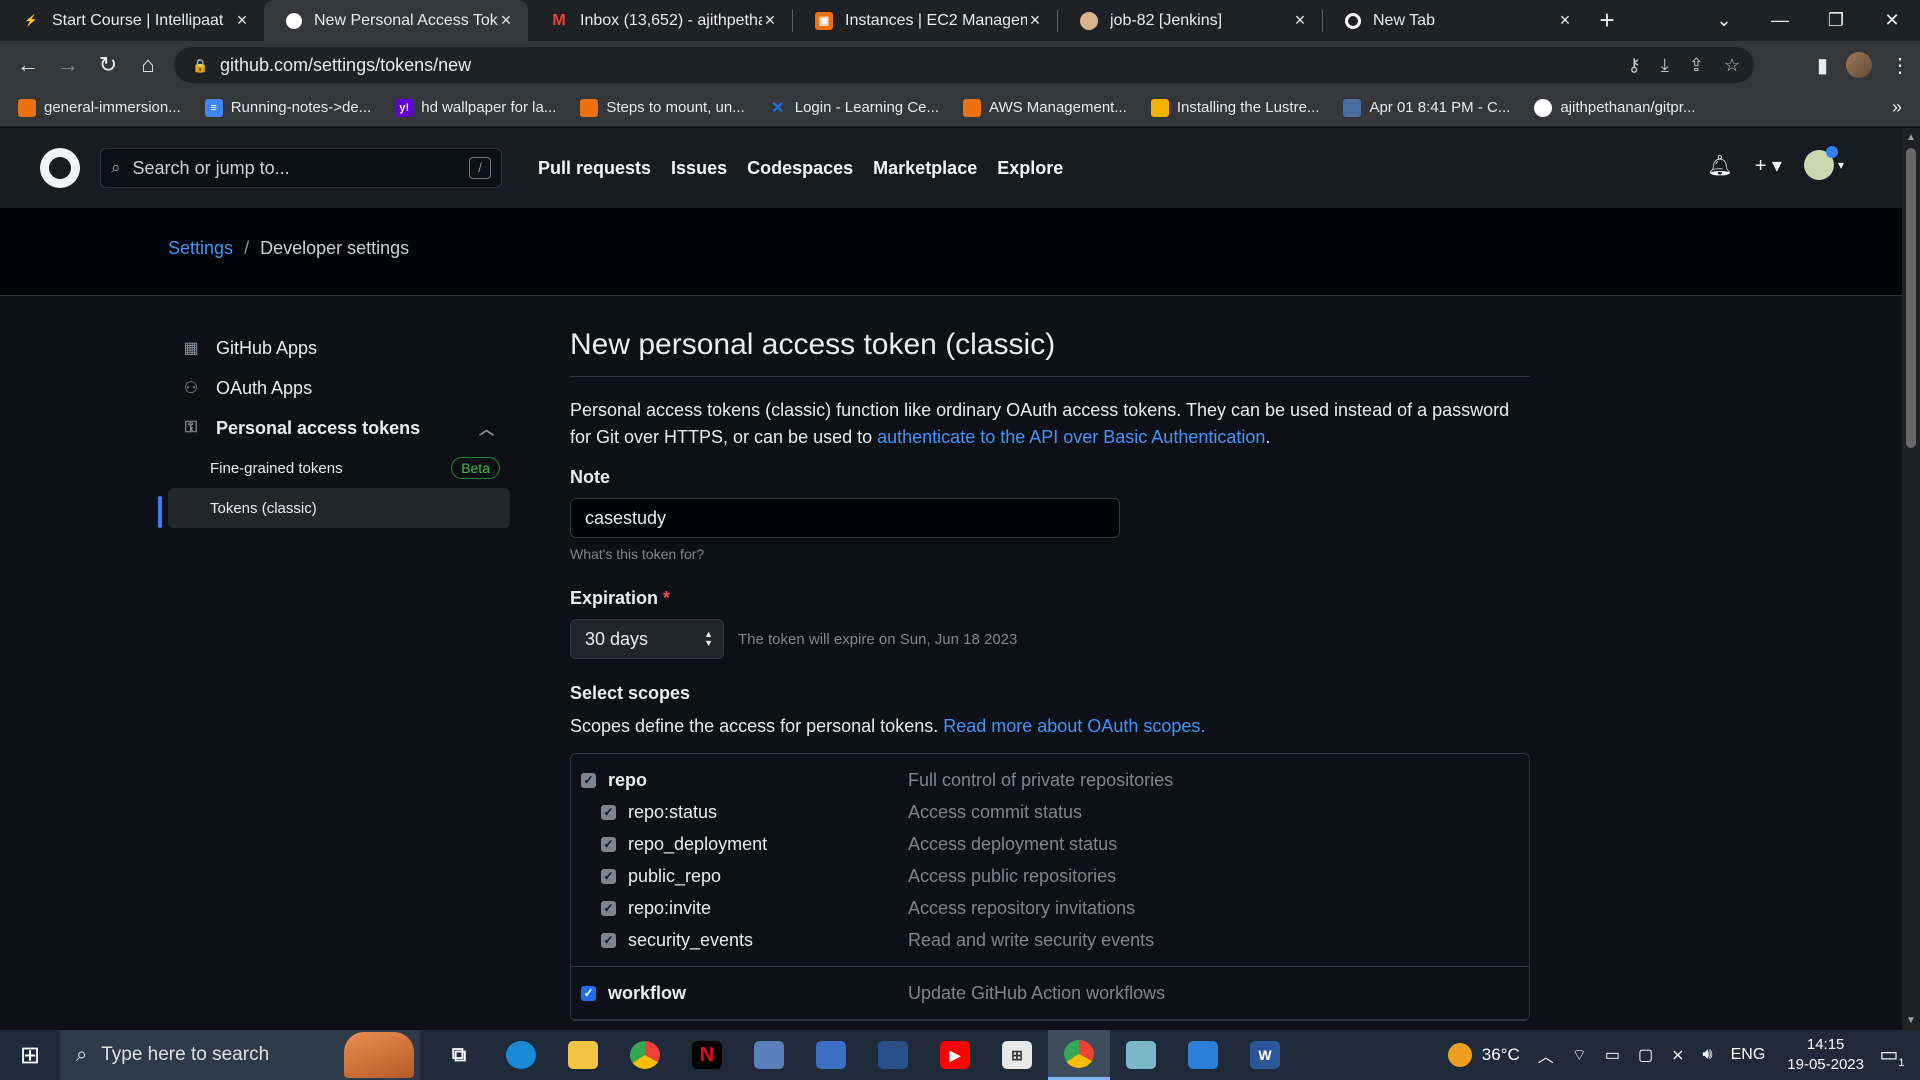  I want to click on terminal-app-button, so click(893, 1055).